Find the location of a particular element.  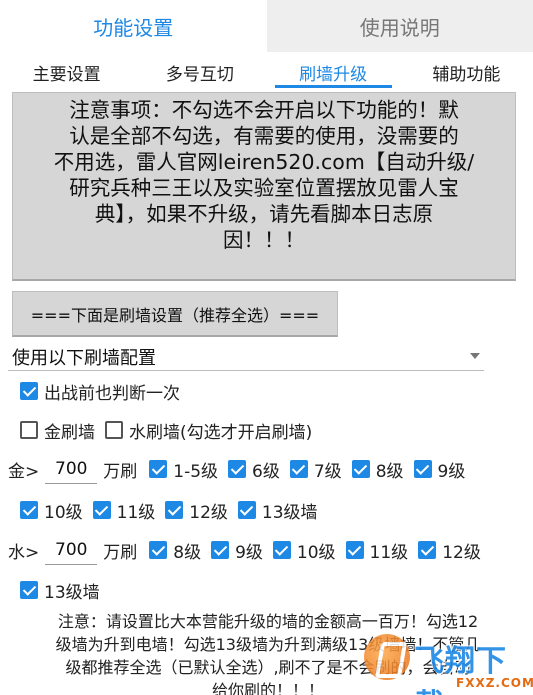

gold-level-checkbox: 10级 is located at coordinates (56, 510).